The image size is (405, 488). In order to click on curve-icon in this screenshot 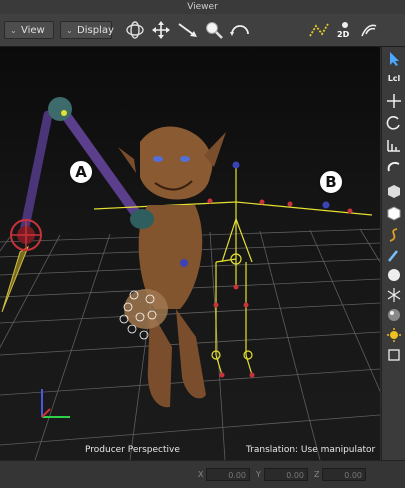, I will do `click(394, 235)`.